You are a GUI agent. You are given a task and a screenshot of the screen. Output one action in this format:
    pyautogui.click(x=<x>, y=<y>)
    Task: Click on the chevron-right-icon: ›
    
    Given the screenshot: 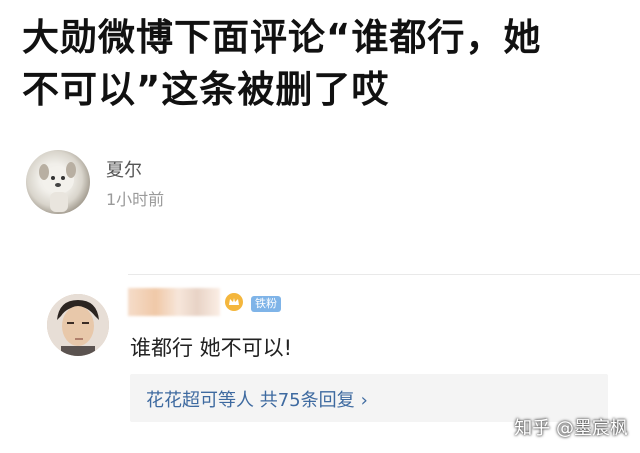 What is the action you would take?
    pyautogui.click(x=364, y=400)
    